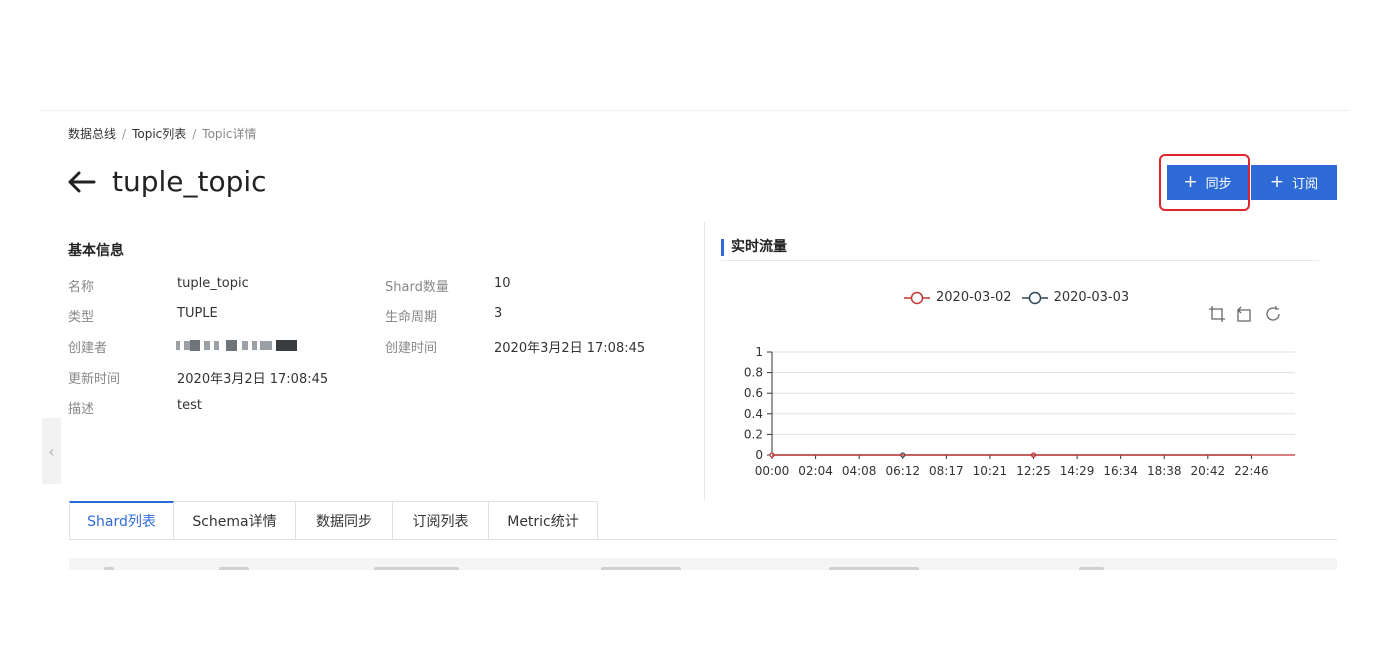  Describe the element at coordinates (344, 520) in the screenshot. I see `tab-data-sync: 数据同步` at that location.